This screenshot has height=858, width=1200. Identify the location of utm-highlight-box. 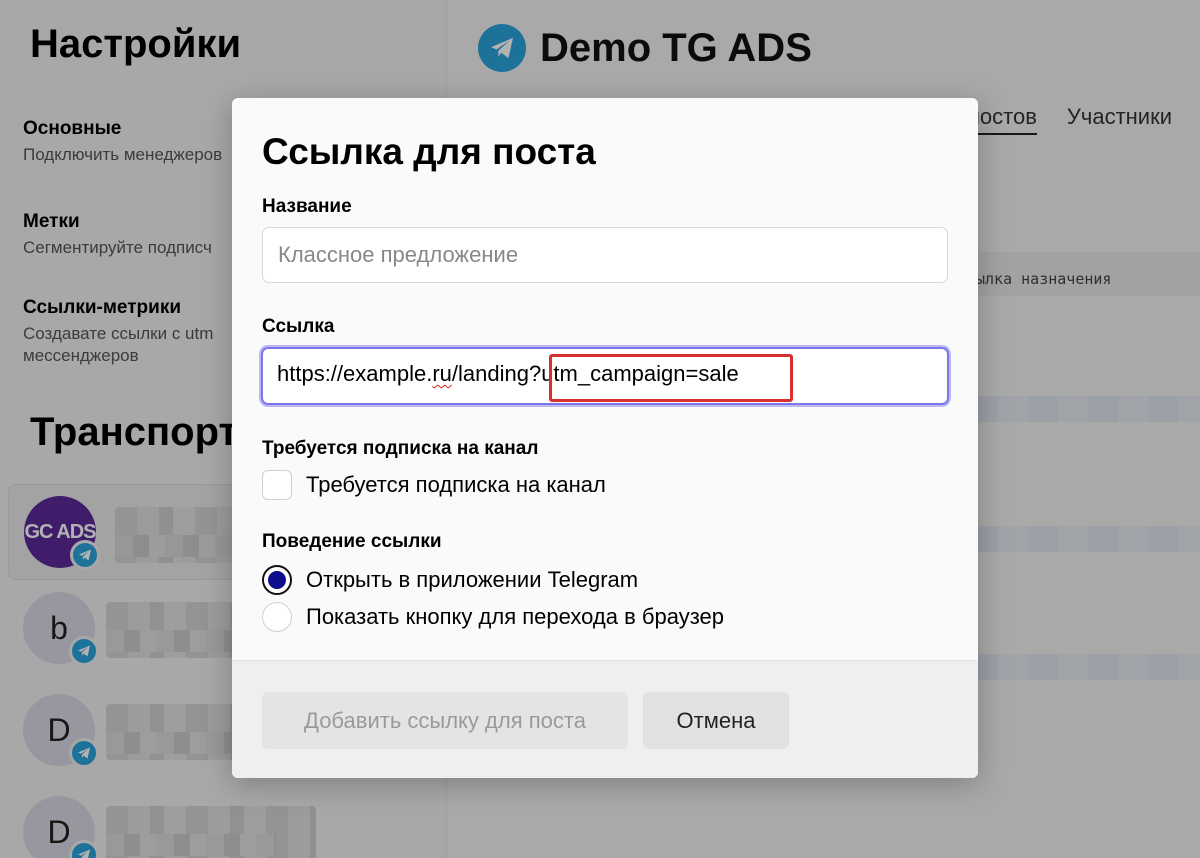
(671, 378).